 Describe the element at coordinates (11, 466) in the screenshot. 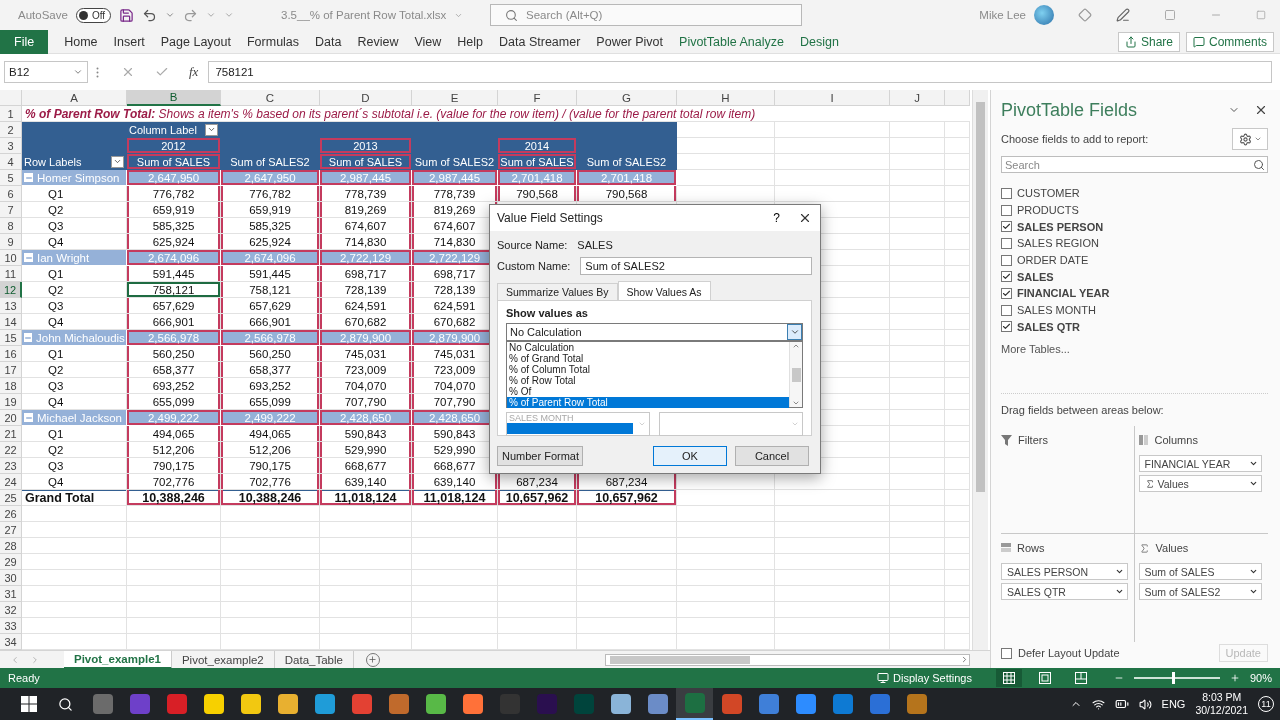

I see `row-number: 23` at that location.